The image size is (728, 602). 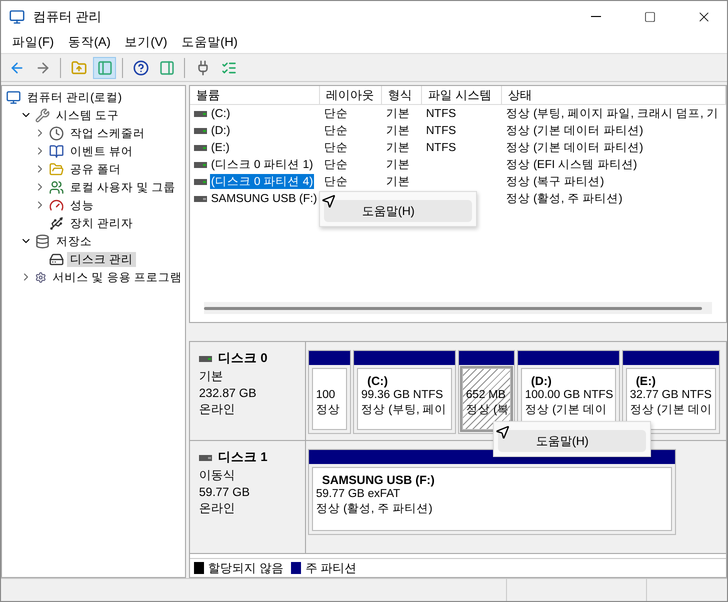 I want to click on tree-item: 저장소, so click(x=74, y=241).